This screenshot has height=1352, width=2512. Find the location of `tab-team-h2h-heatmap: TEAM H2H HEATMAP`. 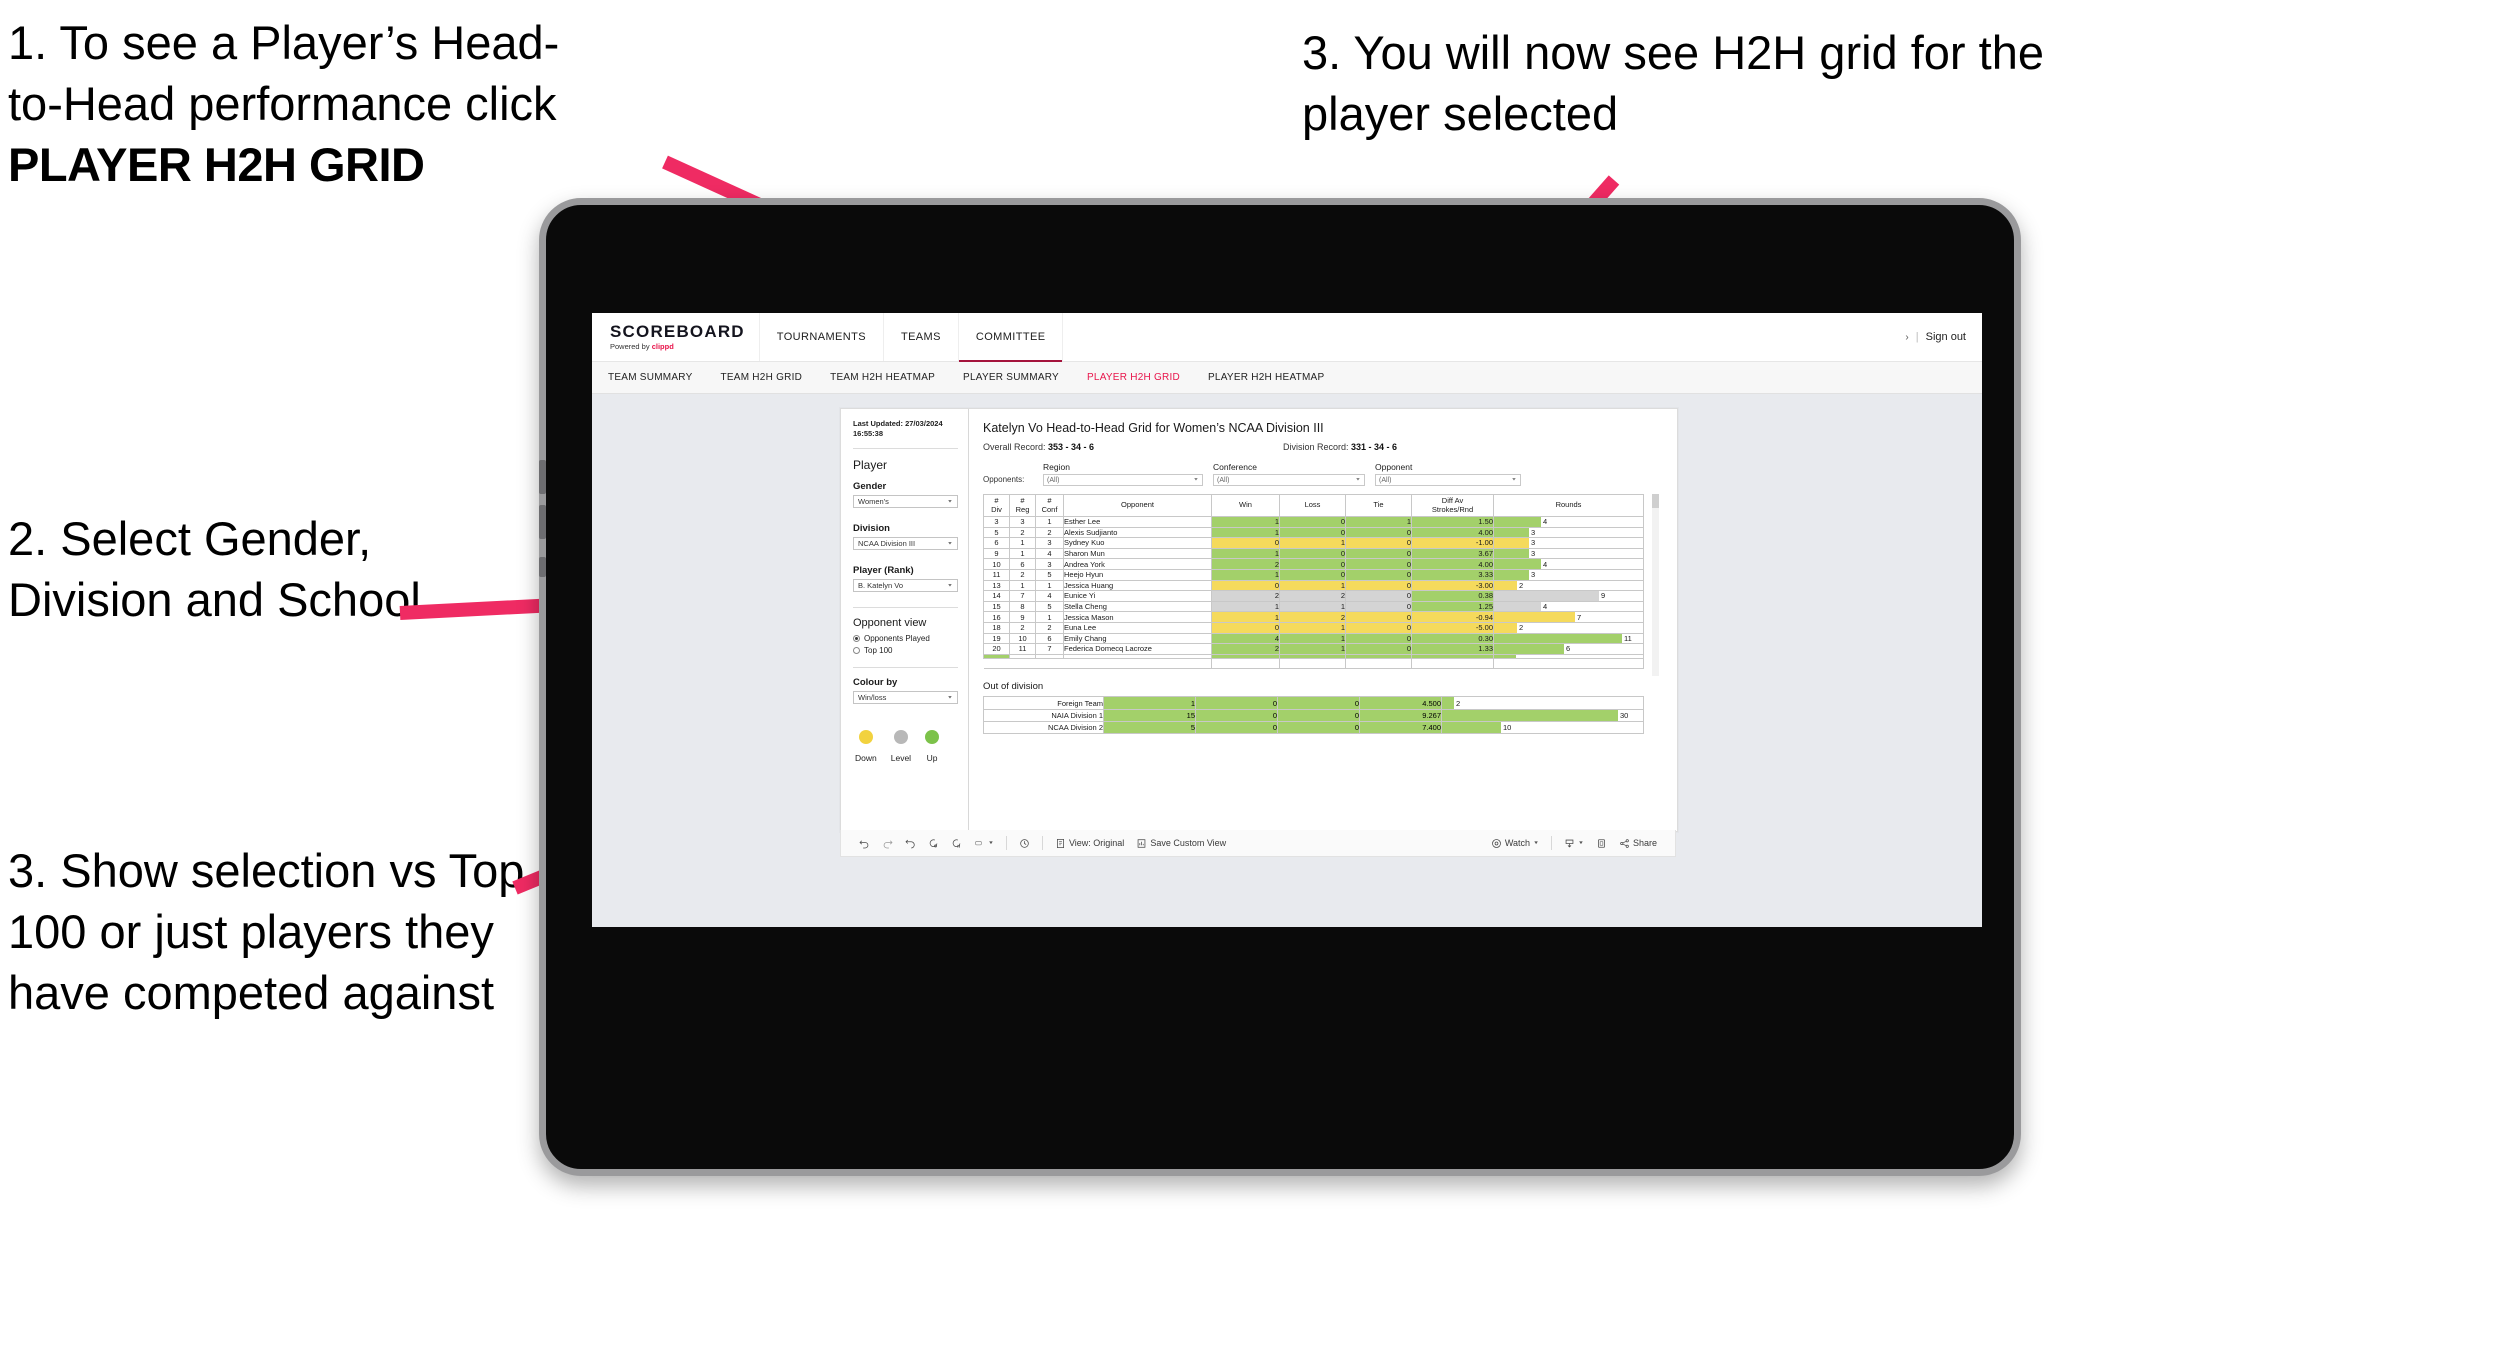

tab-team-h2h-heatmap: TEAM H2H HEATMAP is located at coordinates (882, 377).